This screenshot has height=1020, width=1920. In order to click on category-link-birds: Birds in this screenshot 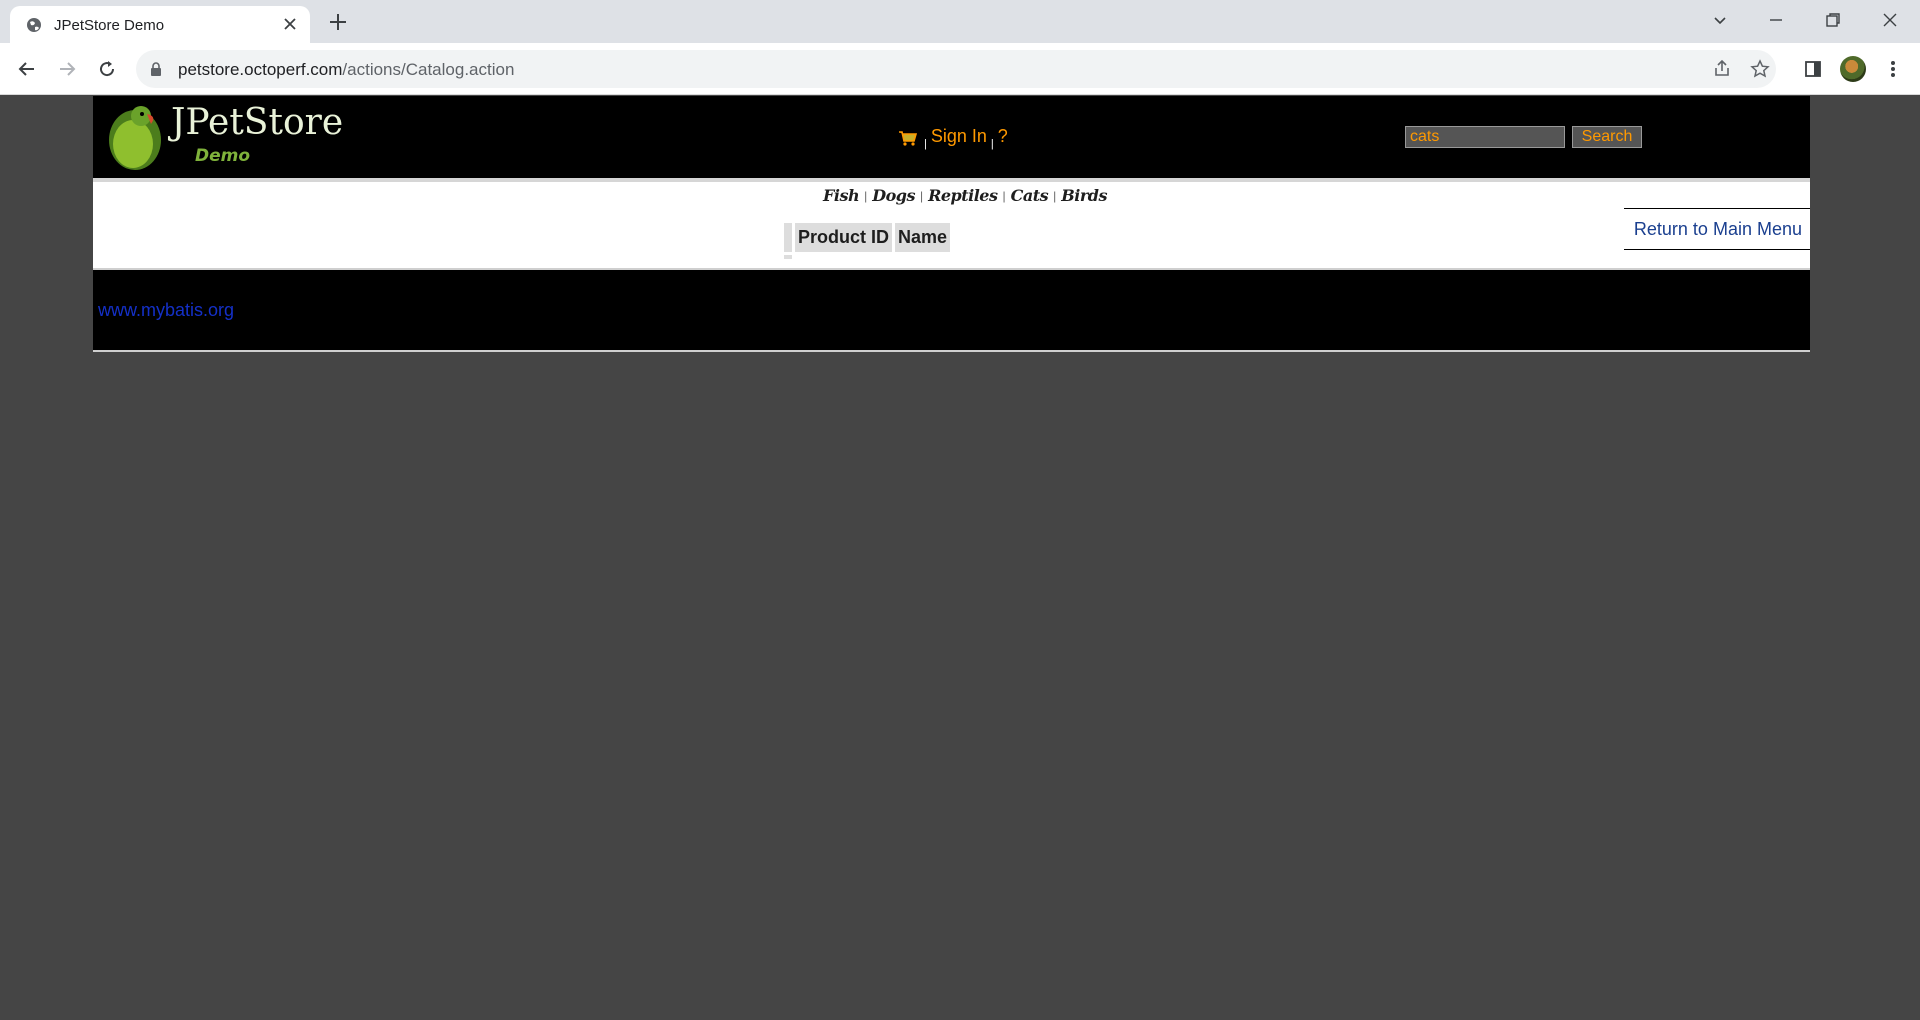, I will do `click(1084, 195)`.